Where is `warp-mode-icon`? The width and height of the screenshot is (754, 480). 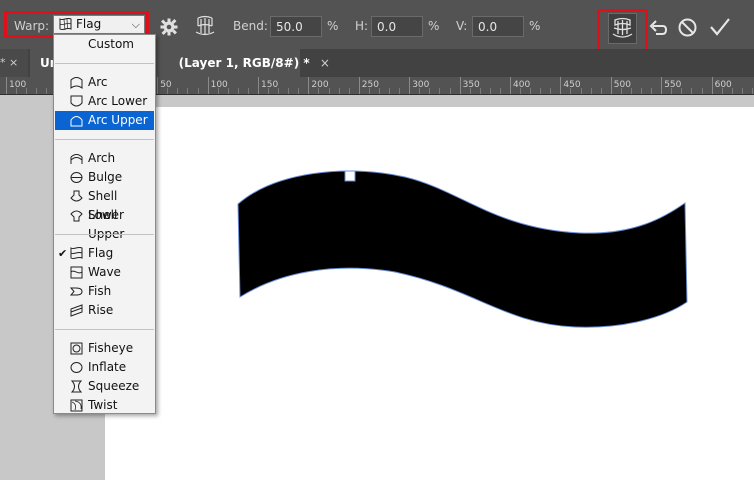
warp-mode-icon is located at coordinates (622, 27).